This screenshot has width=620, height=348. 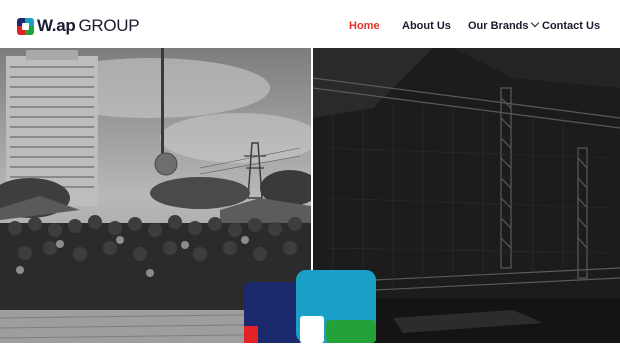 What do you see at coordinates (534, 23) in the screenshot?
I see `chevron-down-icon` at bounding box center [534, 23].